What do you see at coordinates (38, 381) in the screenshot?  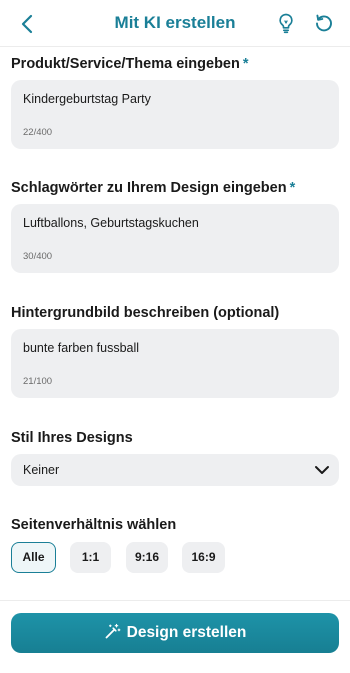 I see `background-char-counter: 21/100` at bounding box center [38, 381].